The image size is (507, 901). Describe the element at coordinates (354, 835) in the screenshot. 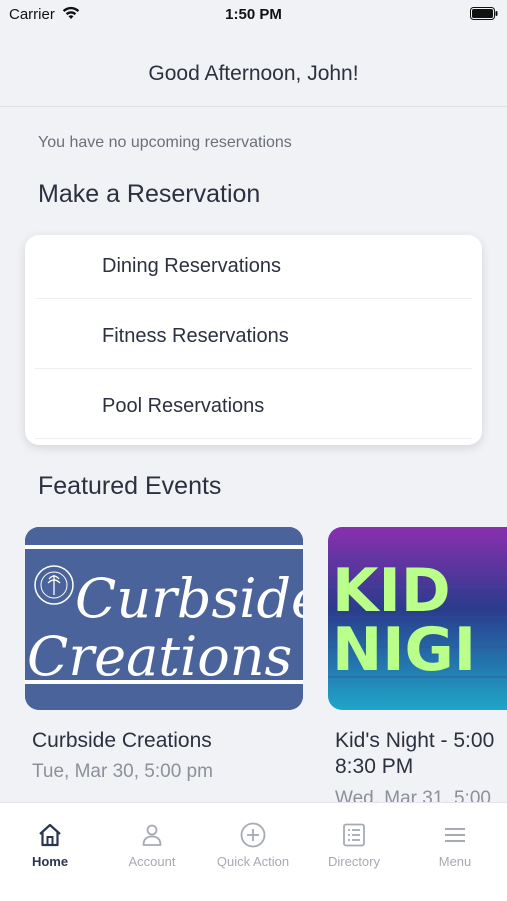

I see `directory-icon` at that location.